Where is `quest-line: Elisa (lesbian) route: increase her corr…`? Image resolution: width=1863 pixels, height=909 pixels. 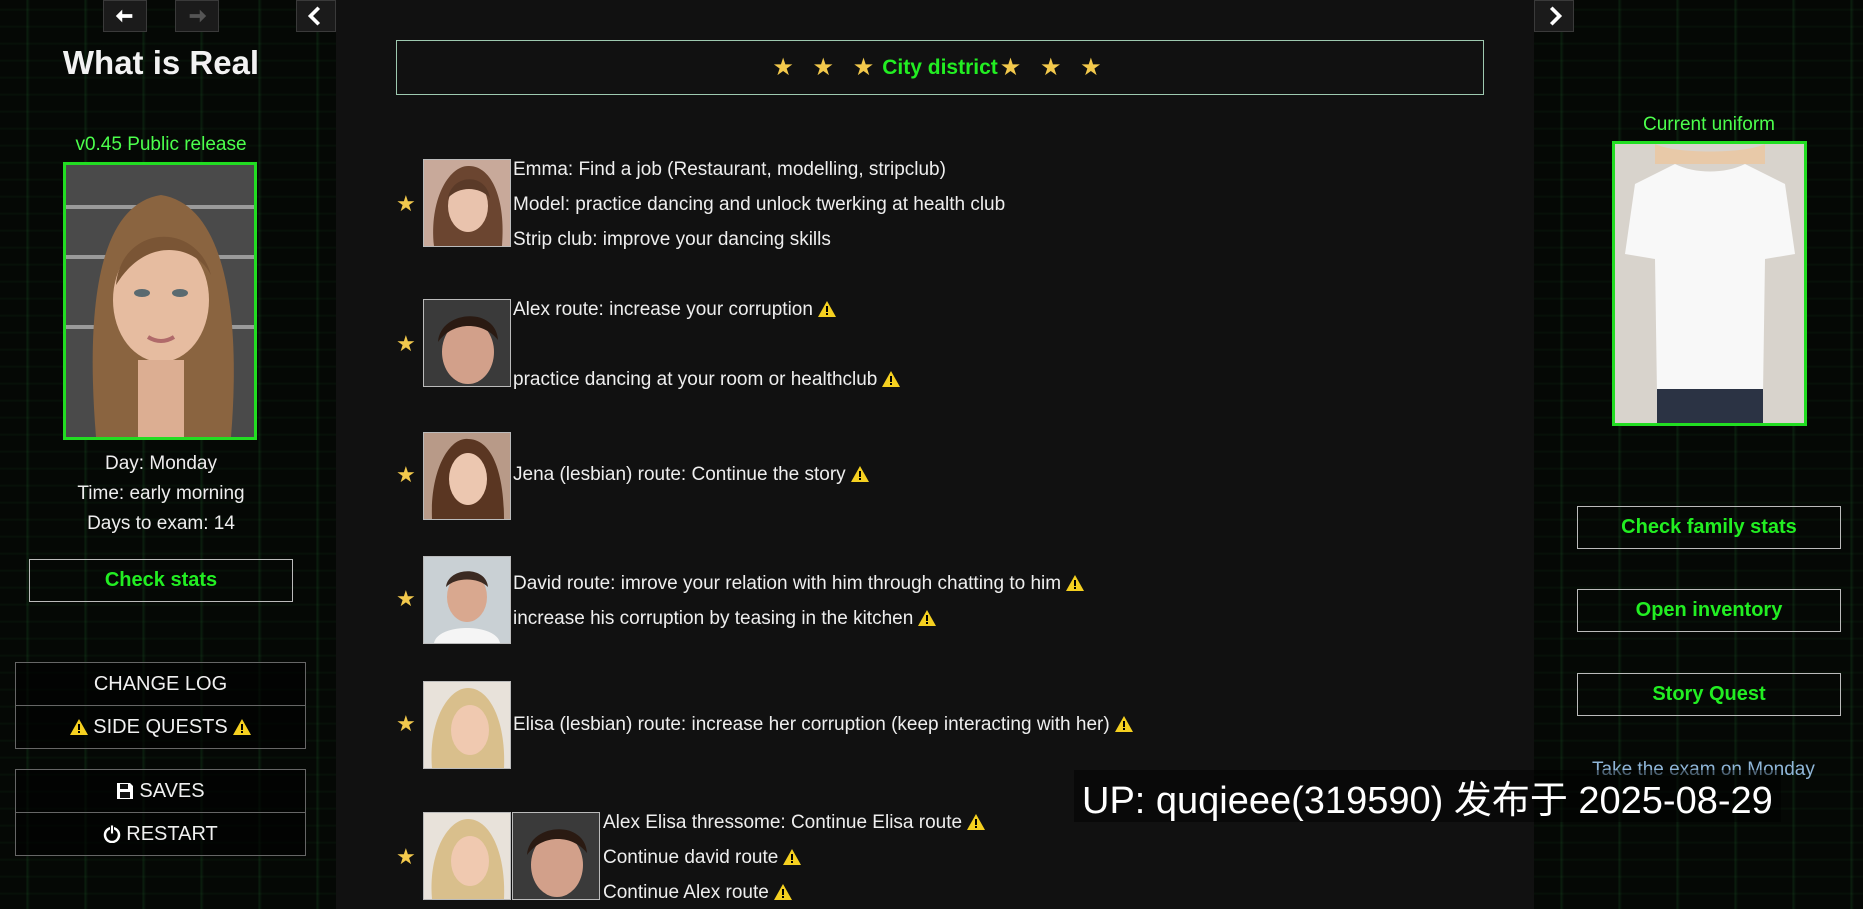
quest-line: Elisa (lesbian) route: increase her corr… is located at coordinates (823, 725).